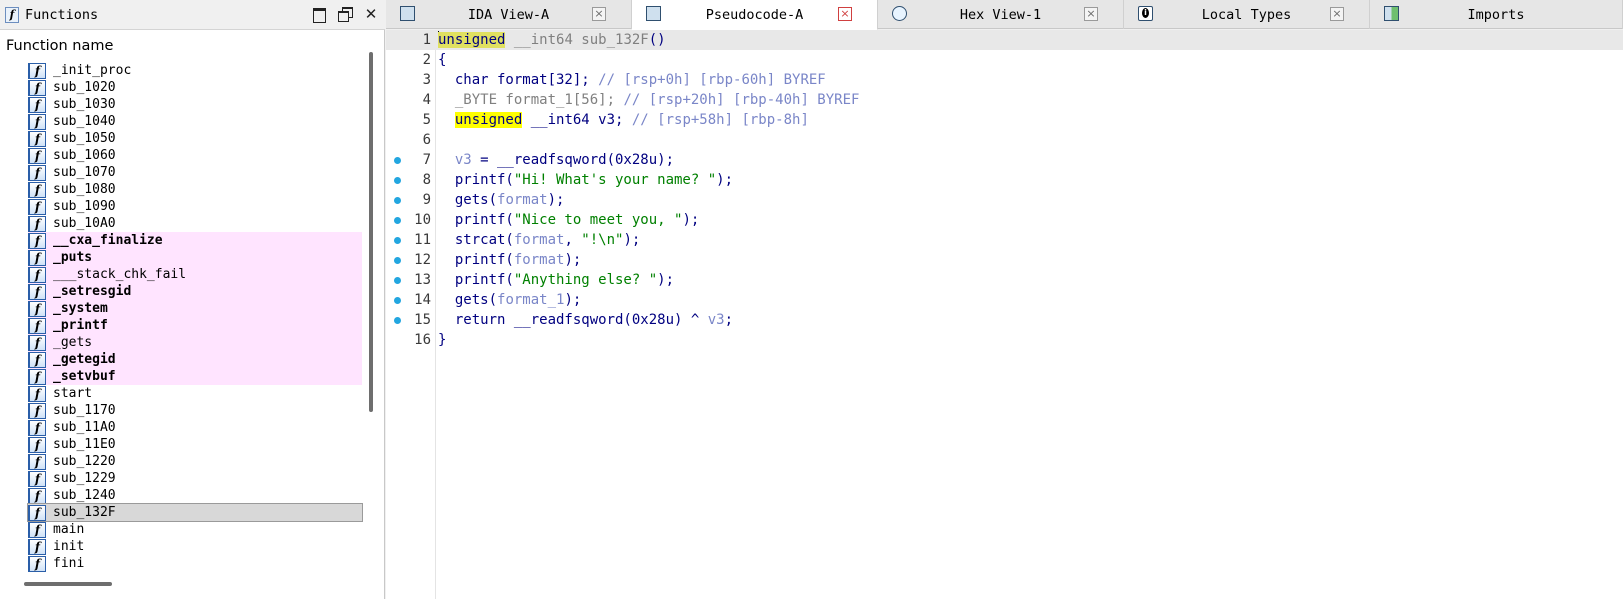  Describe the element at coordinates (509, 14) in the screenshot. I see `tab-ida-view-a: IDA View-A ×` at that location.